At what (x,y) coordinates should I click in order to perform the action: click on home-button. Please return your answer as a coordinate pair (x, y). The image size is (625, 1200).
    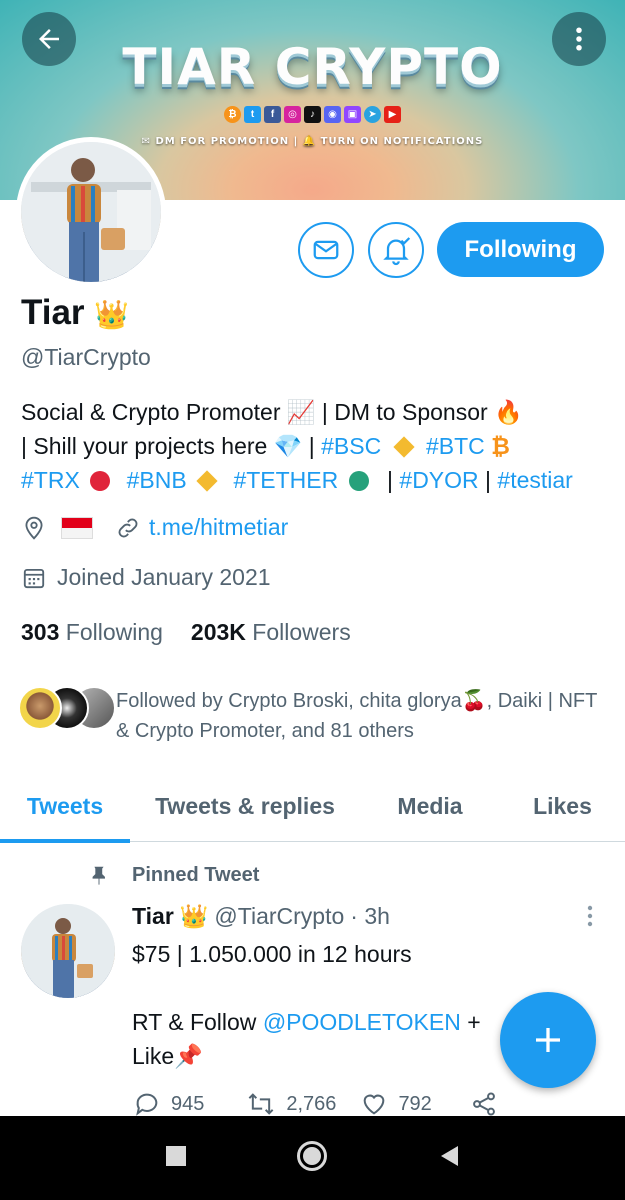
    Looking at the image, I should click on (312, 1158).